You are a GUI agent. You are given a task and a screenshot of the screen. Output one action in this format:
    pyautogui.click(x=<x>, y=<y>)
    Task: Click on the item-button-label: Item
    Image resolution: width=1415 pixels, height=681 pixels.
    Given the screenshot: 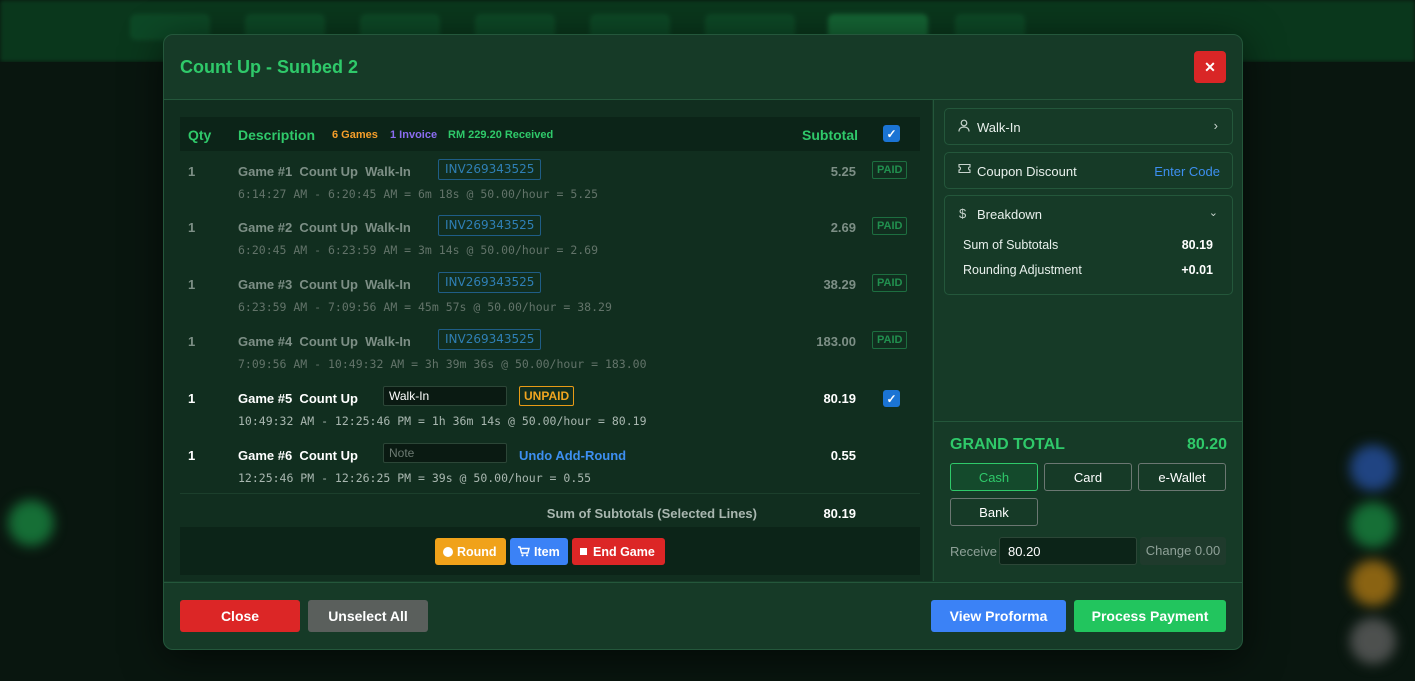 What is the action you would take?
    pyautogui.click(x=547, y=551)
    